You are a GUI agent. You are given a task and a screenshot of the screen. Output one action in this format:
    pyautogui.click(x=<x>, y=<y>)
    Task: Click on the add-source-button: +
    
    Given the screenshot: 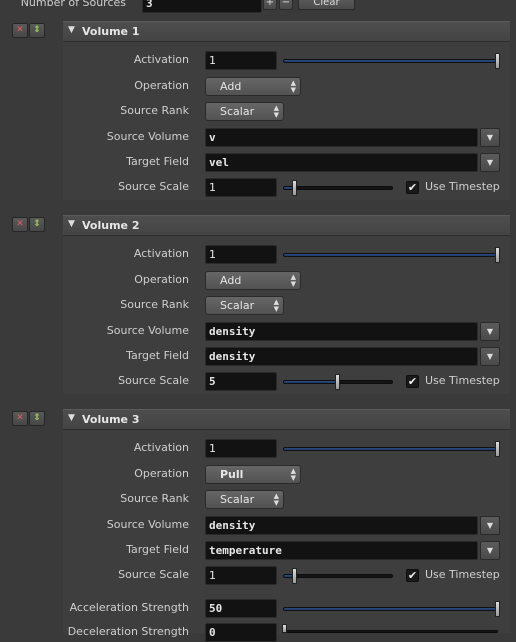 What is the action you would take?
    pyautogui.click(x=270, y=5)
    